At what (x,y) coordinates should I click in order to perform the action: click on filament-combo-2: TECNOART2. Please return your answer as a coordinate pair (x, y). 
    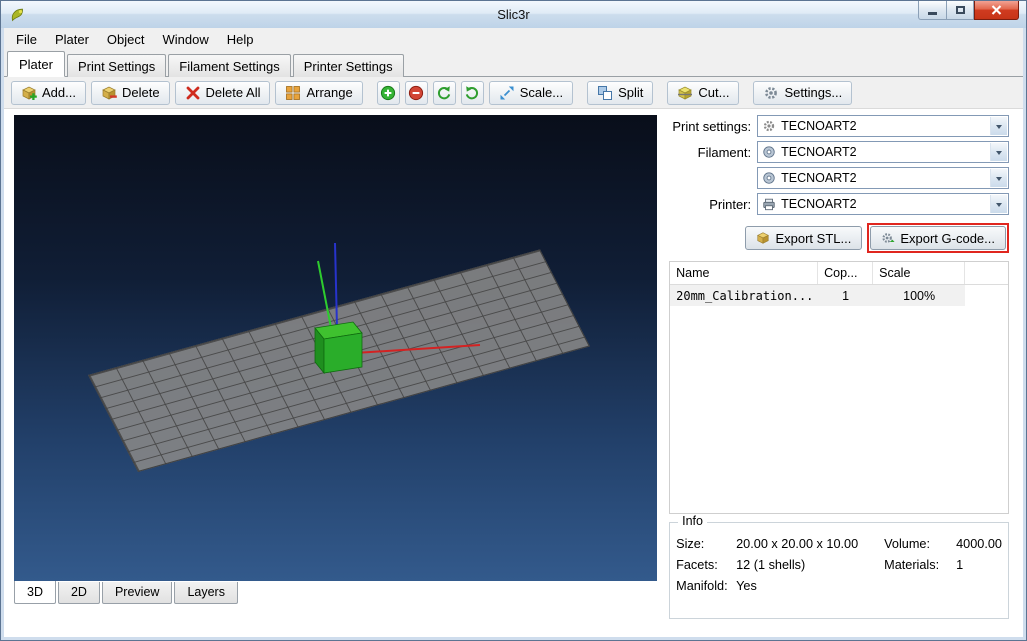
    Looking at the image, I should click on (883, 178).